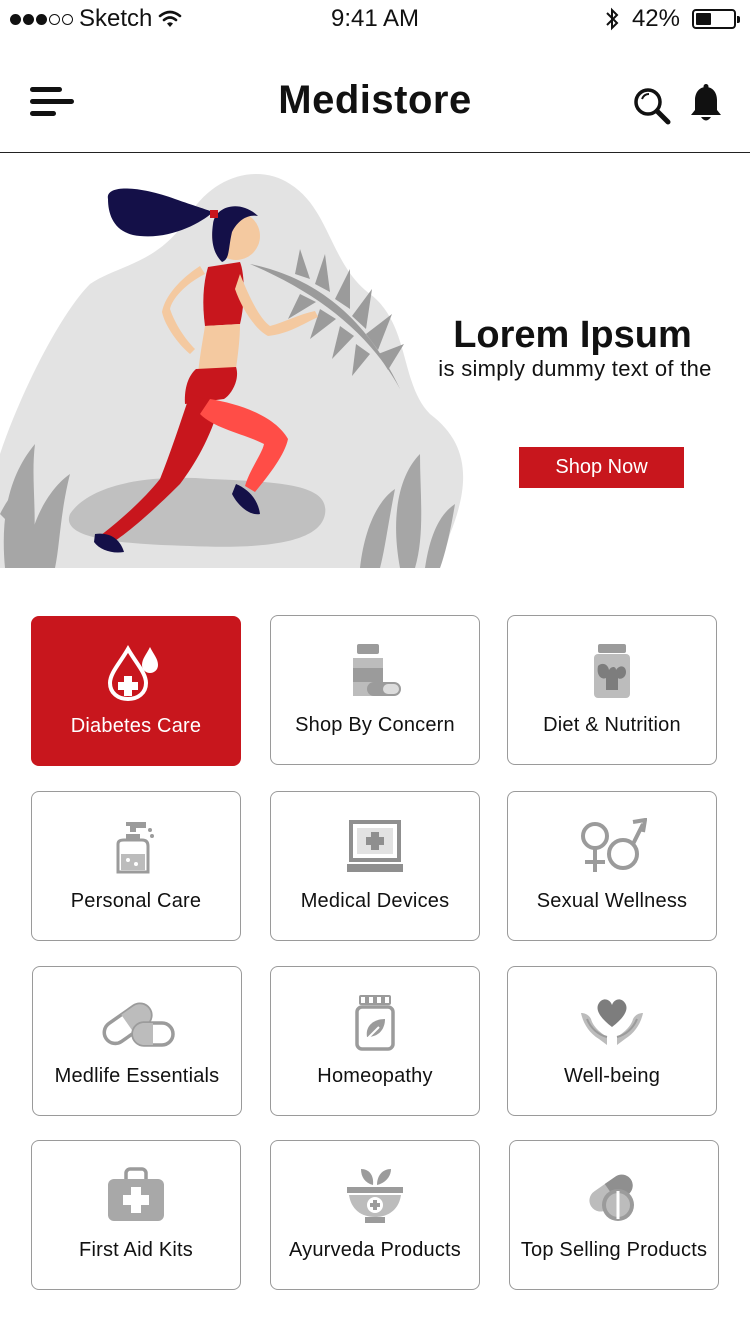 The width and height of the screenshot is (750, 1334). What do you see at coordinates (375, 846) in the screenshot?
I see `medical-monitor-icon` at bounding box center [375, 846].